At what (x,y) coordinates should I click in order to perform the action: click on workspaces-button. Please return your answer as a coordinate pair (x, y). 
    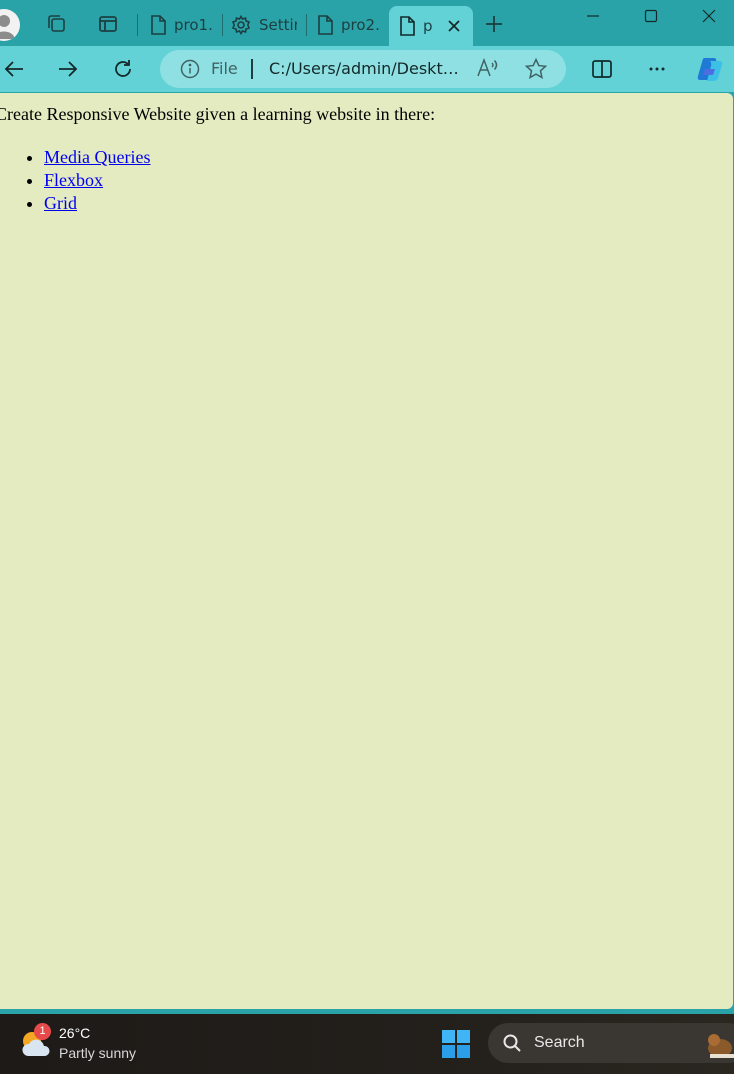
    Looking at the image, I should click on (56, 24).